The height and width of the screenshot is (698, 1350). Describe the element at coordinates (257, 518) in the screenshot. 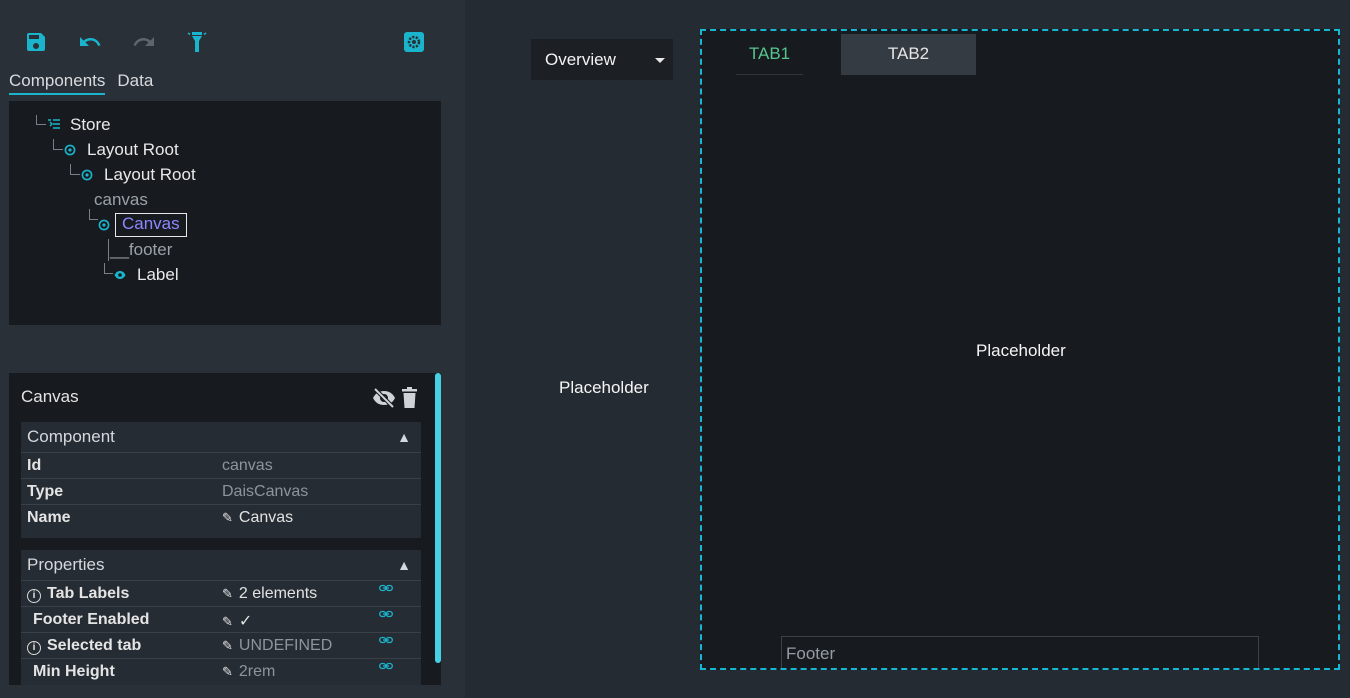

I see `property-value: ✎ Canvas` at that location.